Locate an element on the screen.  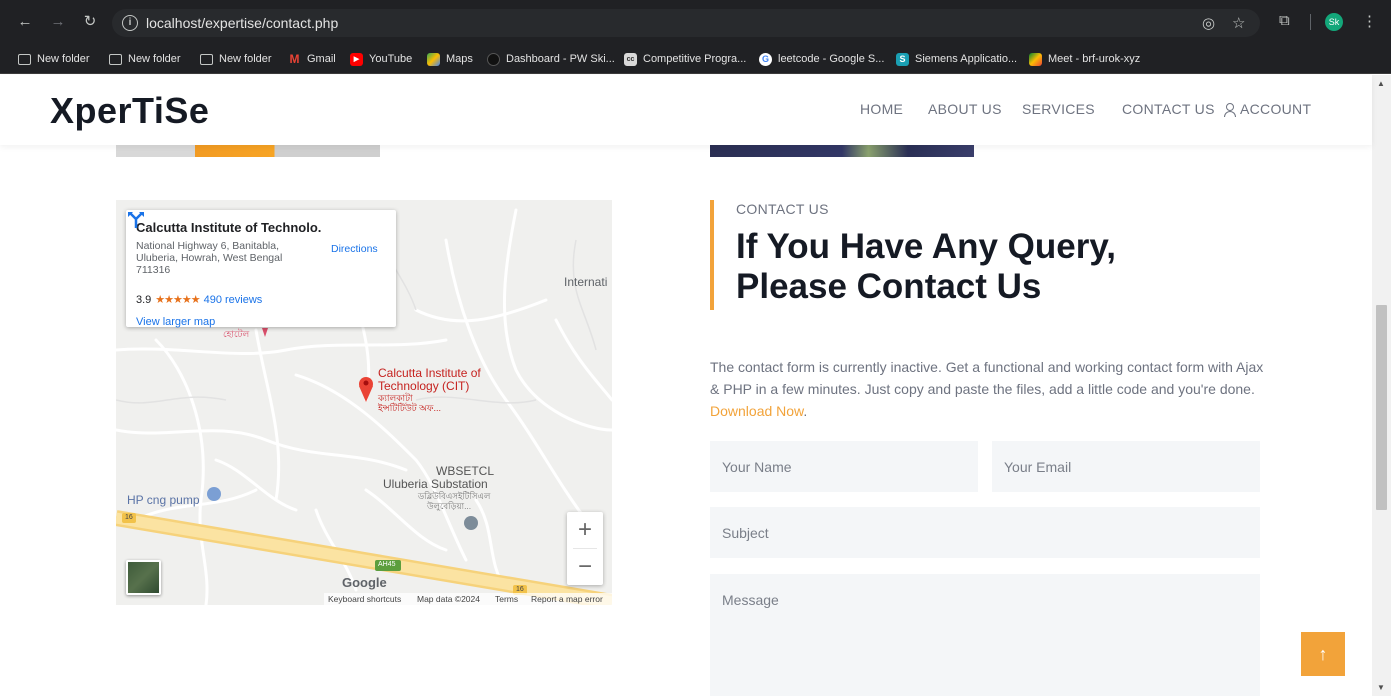
cc-icon: cc is located at coordinates (630, 59).